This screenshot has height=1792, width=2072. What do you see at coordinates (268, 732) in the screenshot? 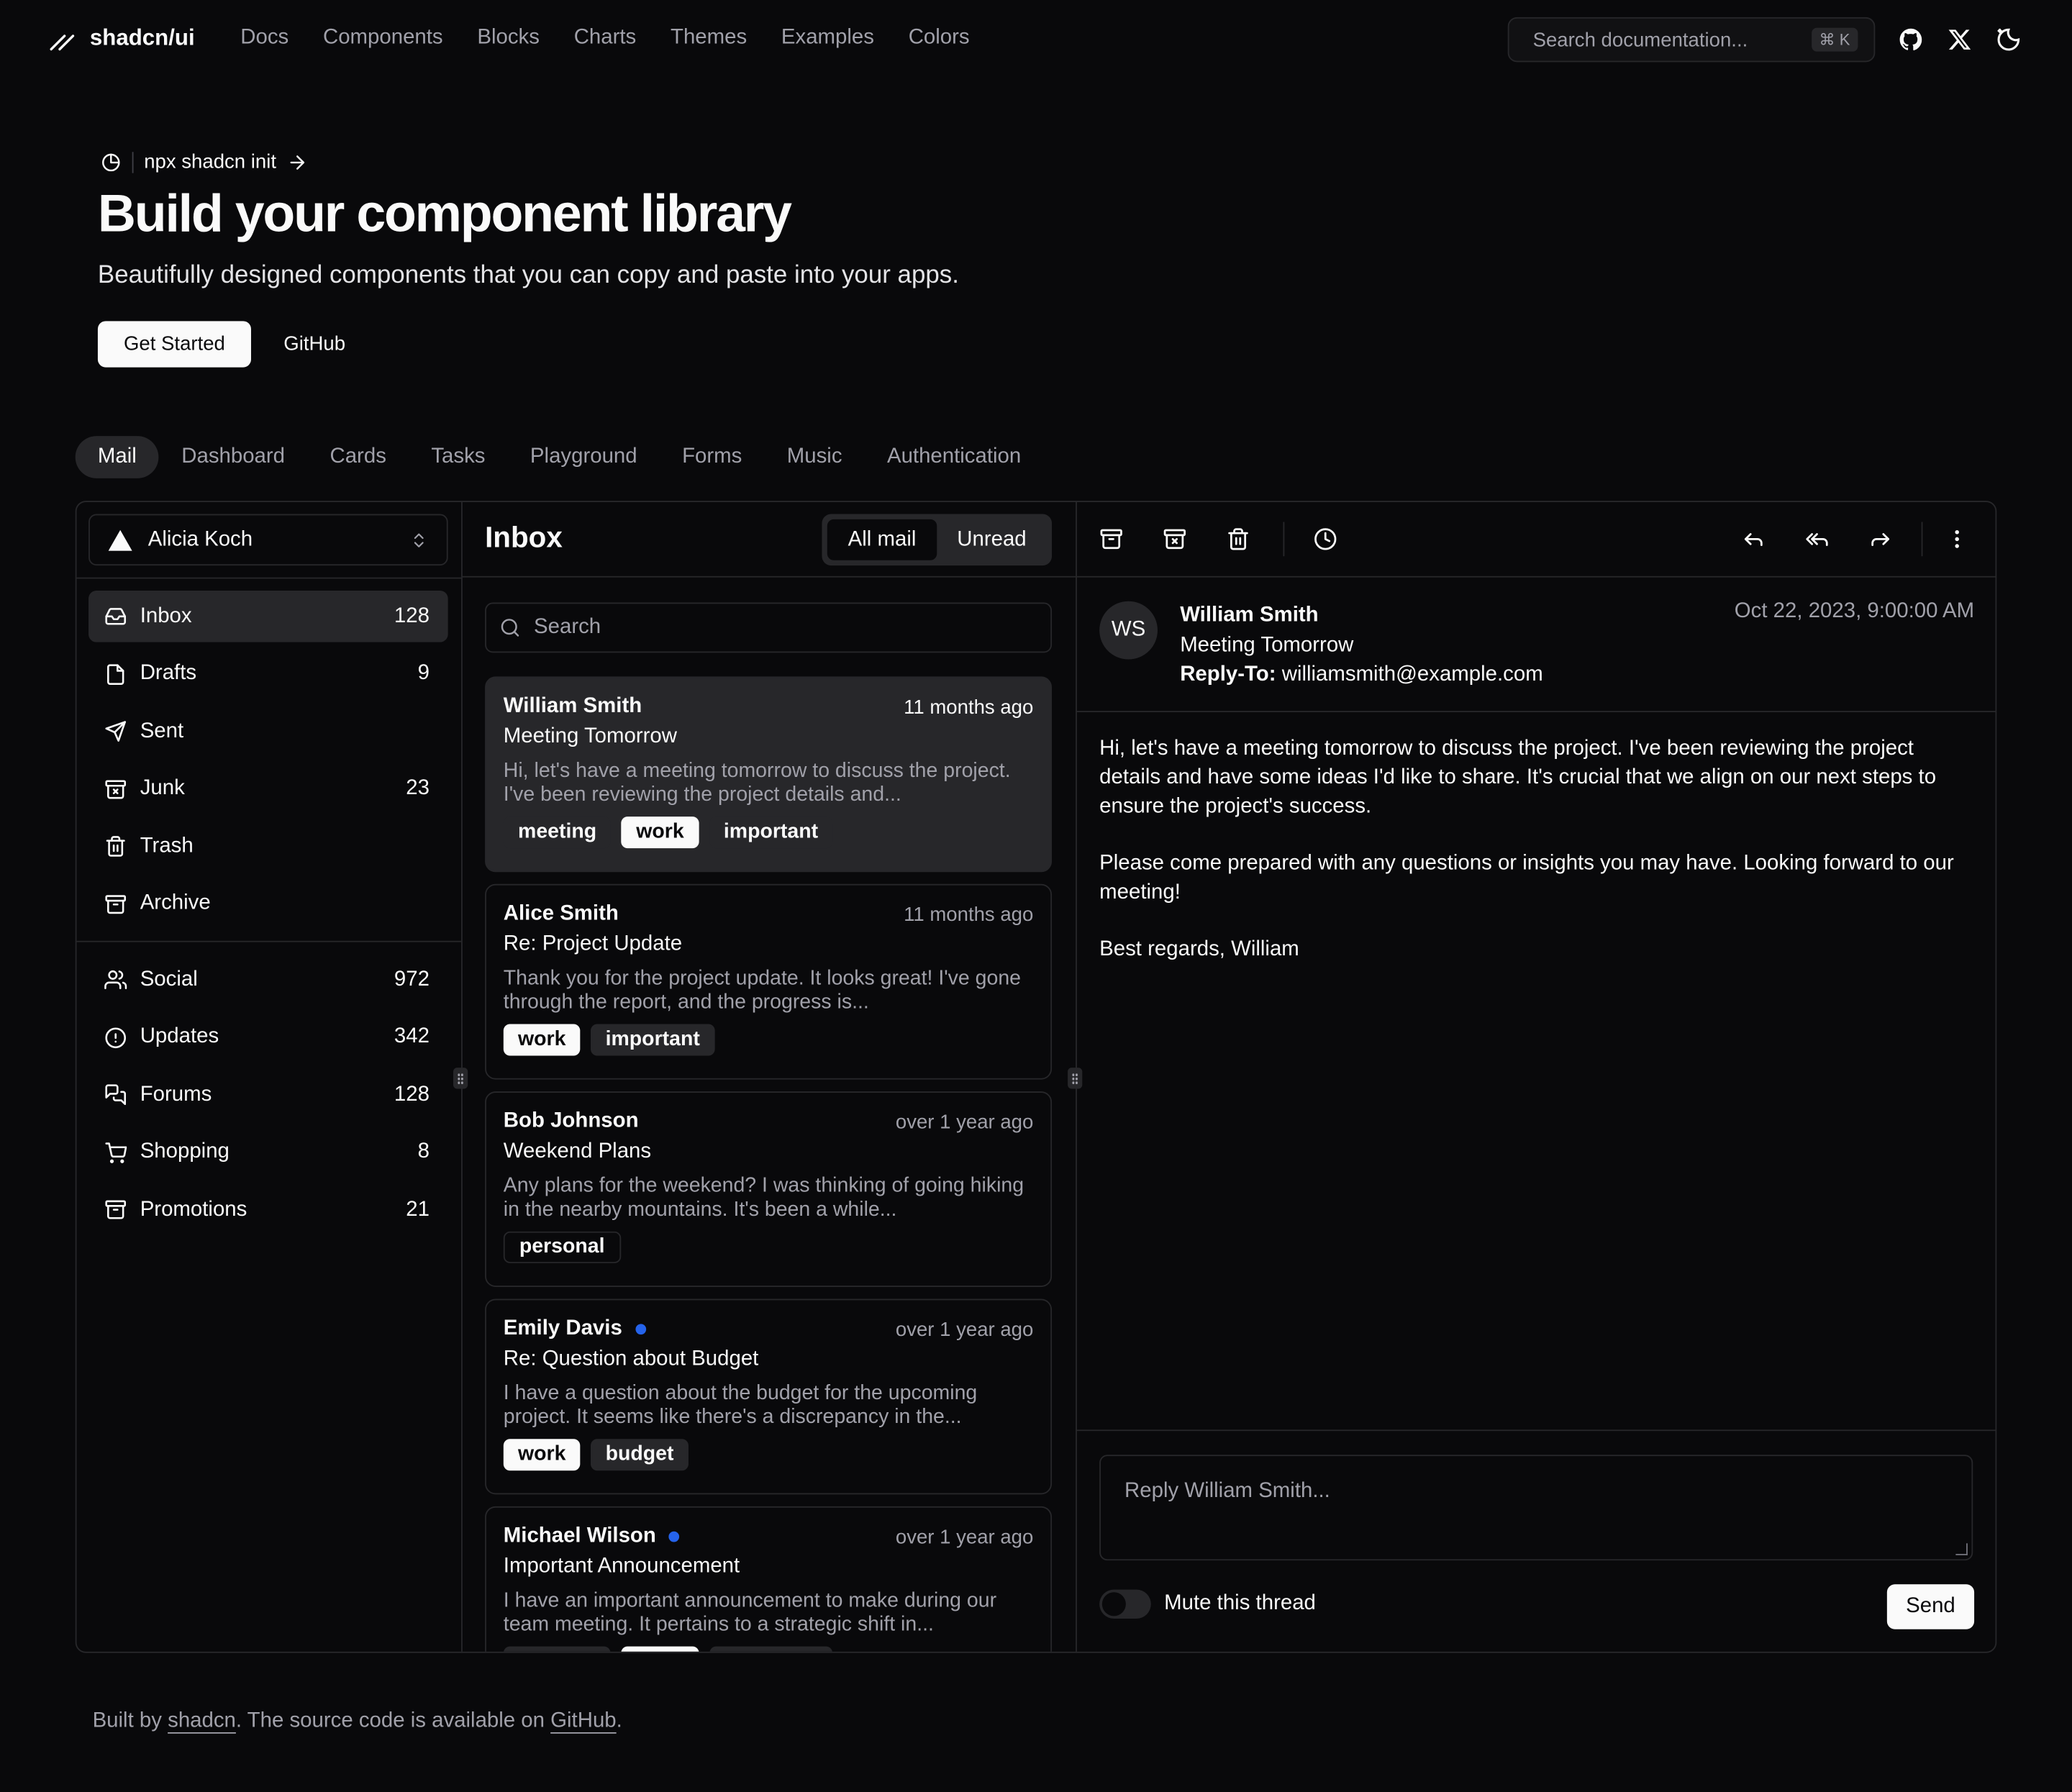
I see `sidebar-item-sent: Sent` at bounding box center [268, 732].